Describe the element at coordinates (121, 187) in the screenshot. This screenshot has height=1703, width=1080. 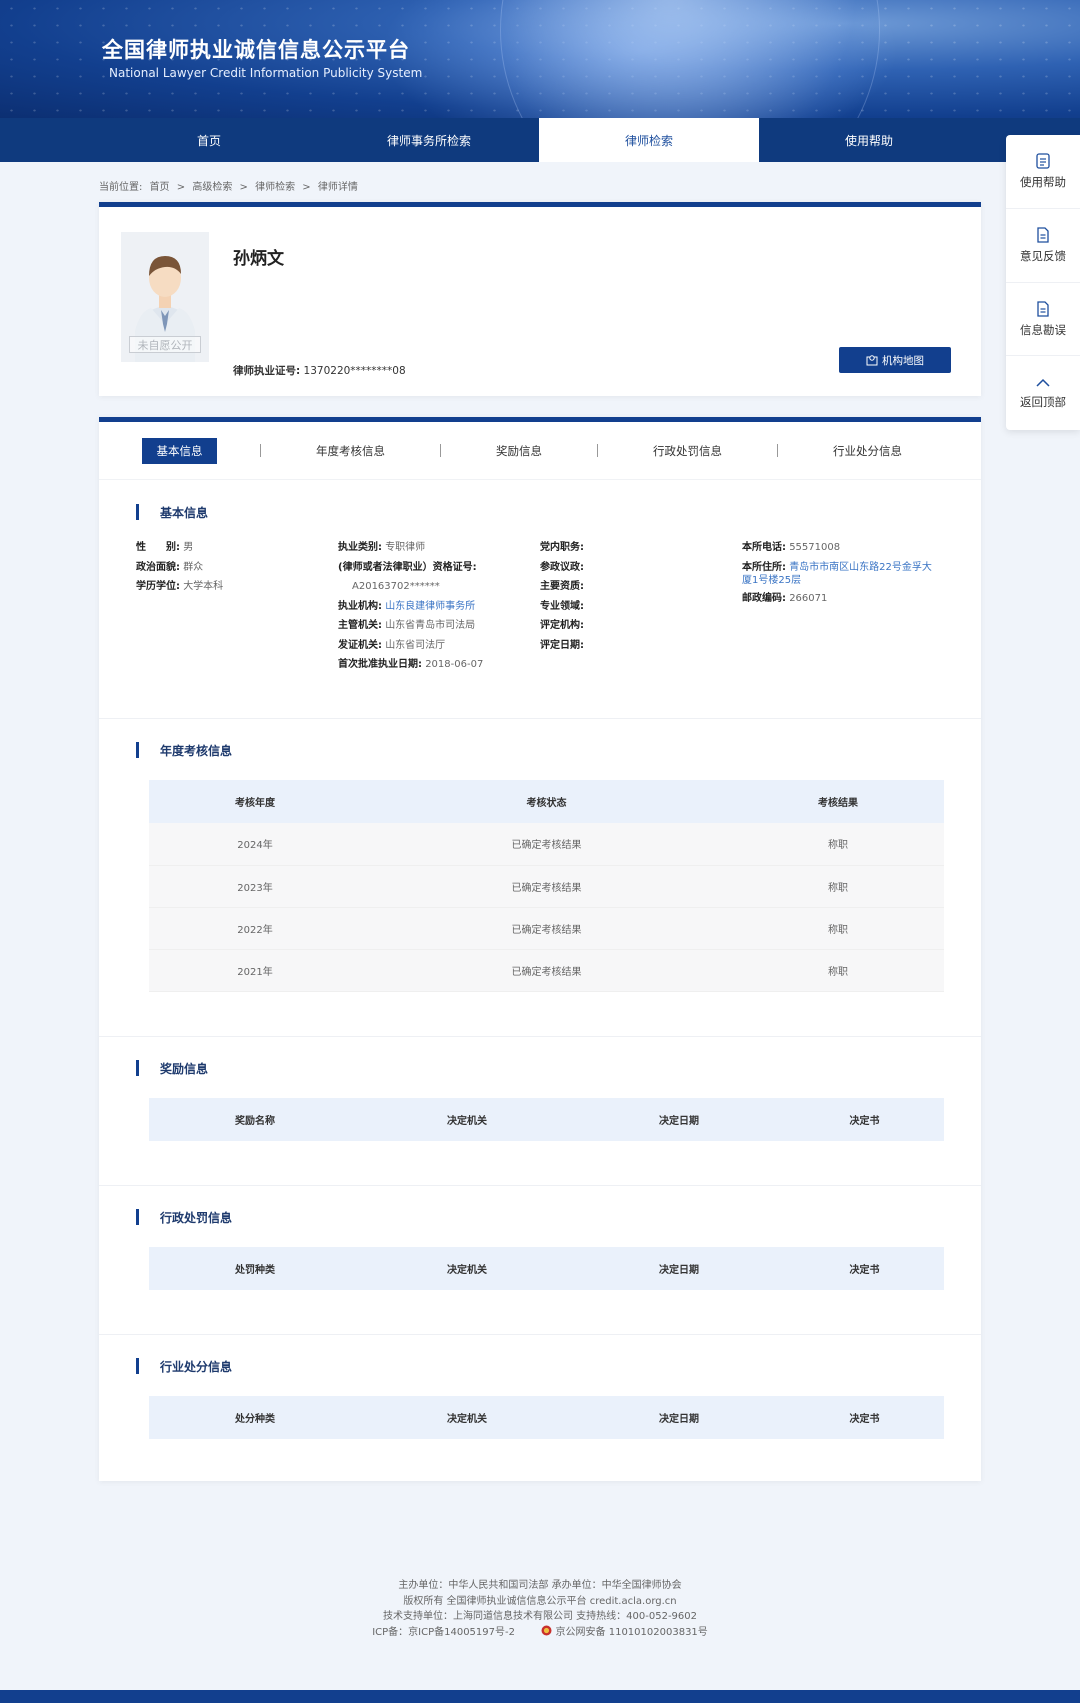
I see `breadcrumb-label: 当前位置:` at that location.